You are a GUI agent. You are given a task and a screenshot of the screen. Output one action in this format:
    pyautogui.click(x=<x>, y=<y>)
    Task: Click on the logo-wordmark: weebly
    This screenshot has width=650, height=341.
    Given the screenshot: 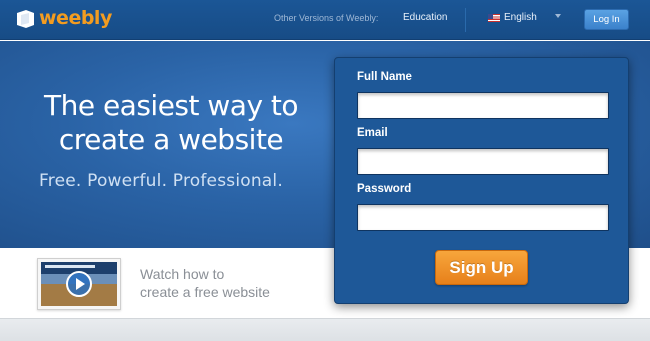 What is the action you would take?
    pyautogui.click(x=75, y=18)
    